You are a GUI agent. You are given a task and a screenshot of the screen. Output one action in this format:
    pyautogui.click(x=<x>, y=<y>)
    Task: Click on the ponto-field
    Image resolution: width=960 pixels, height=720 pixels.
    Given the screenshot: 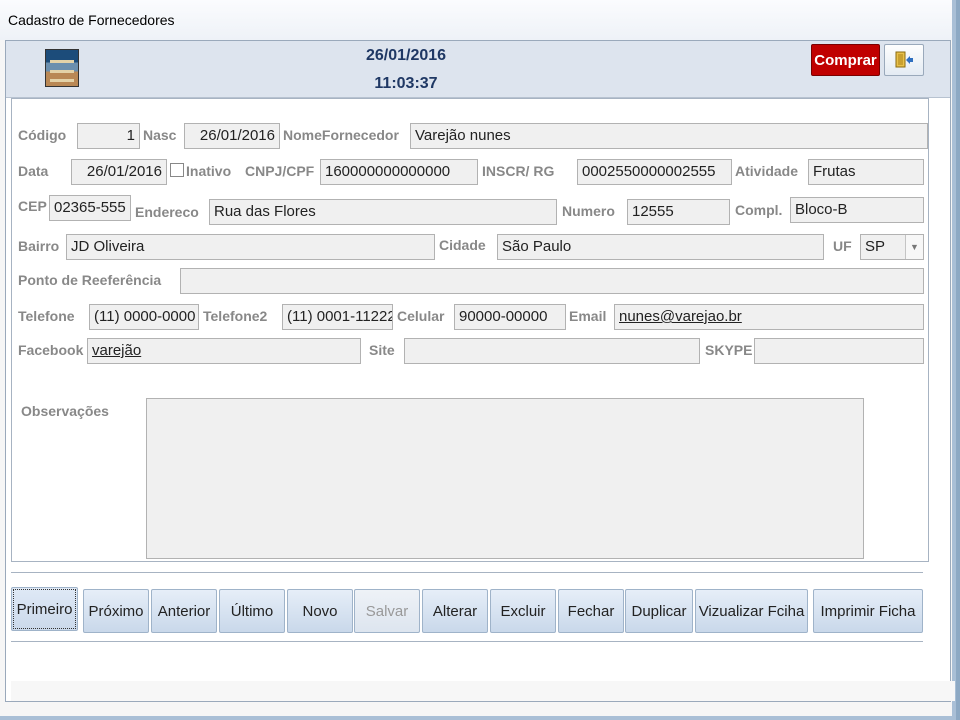 What is the action you would take?
    pyautogui.click(x=552, y=281)
    